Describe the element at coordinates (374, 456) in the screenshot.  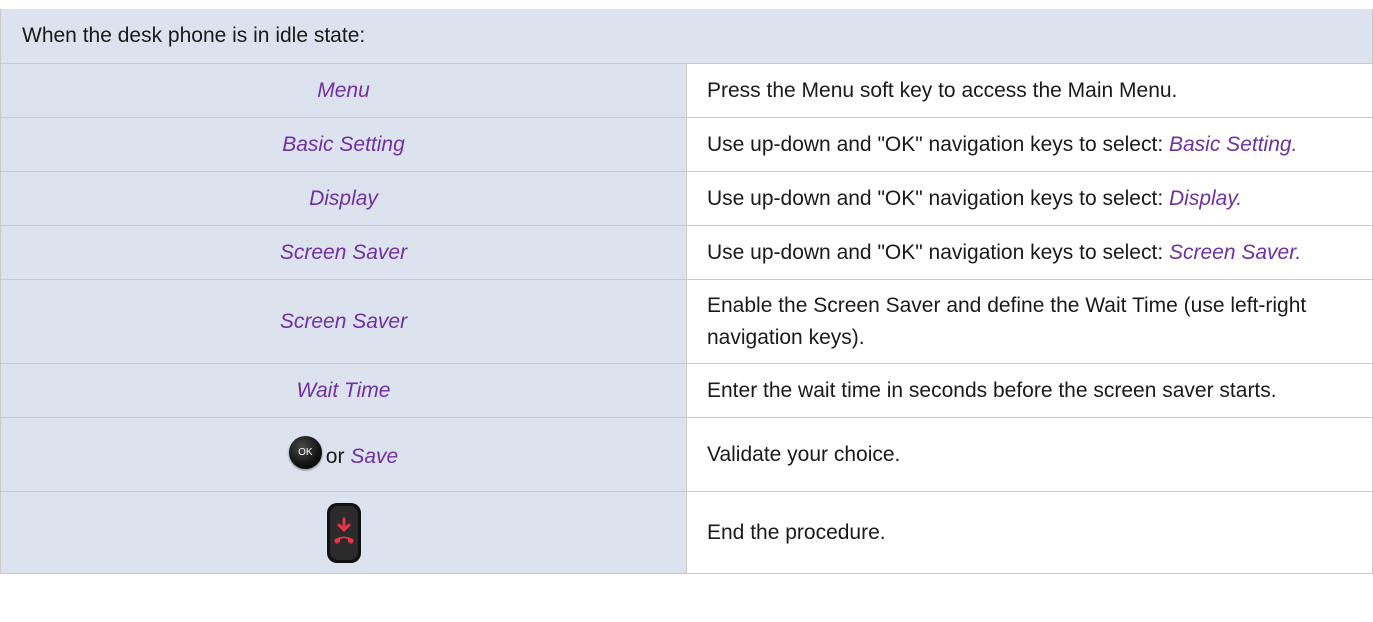
I see `save-softkey-label: Save` at that location.